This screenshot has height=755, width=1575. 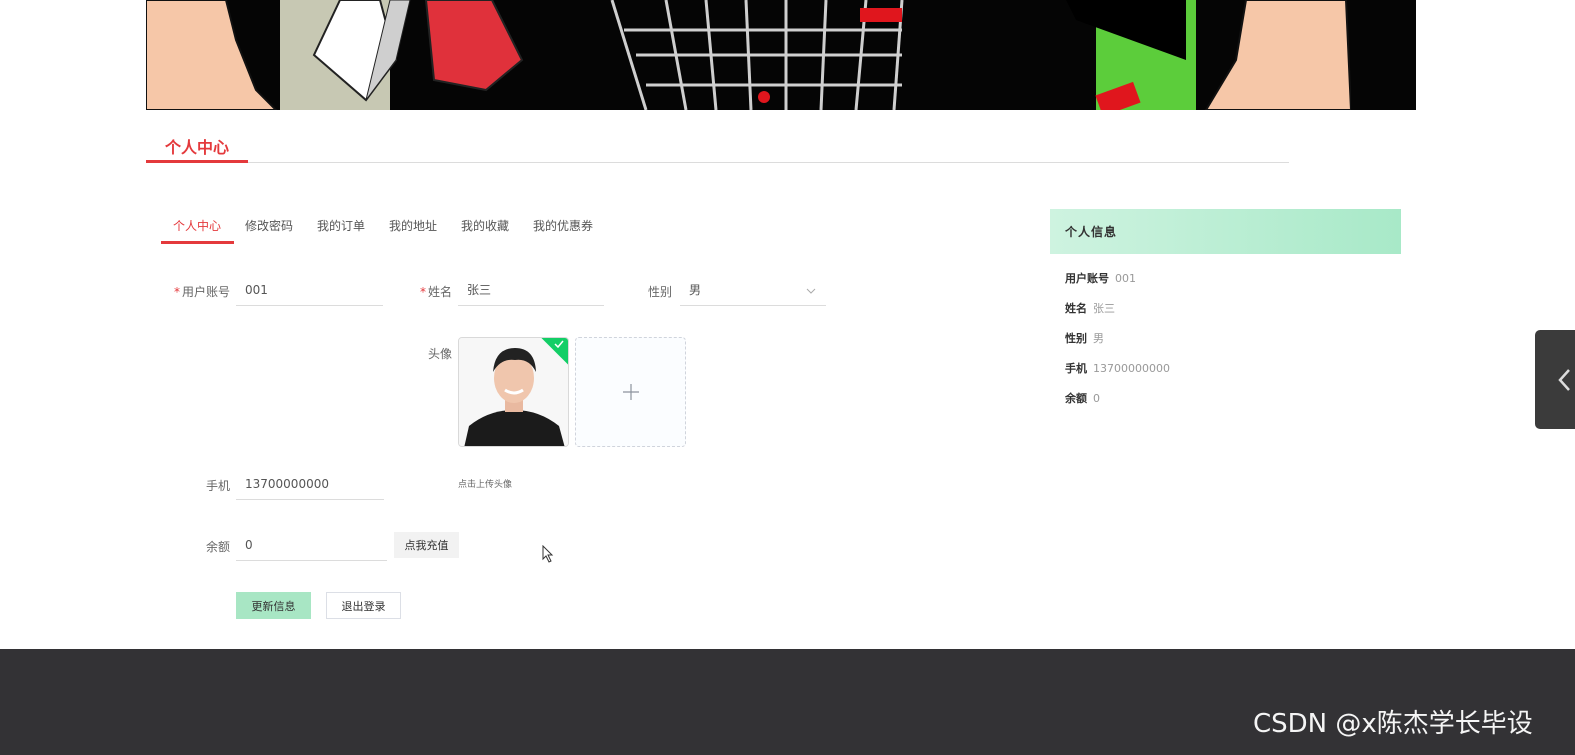 I want to click on avatar-upload-button, so click(x=630, y=392).